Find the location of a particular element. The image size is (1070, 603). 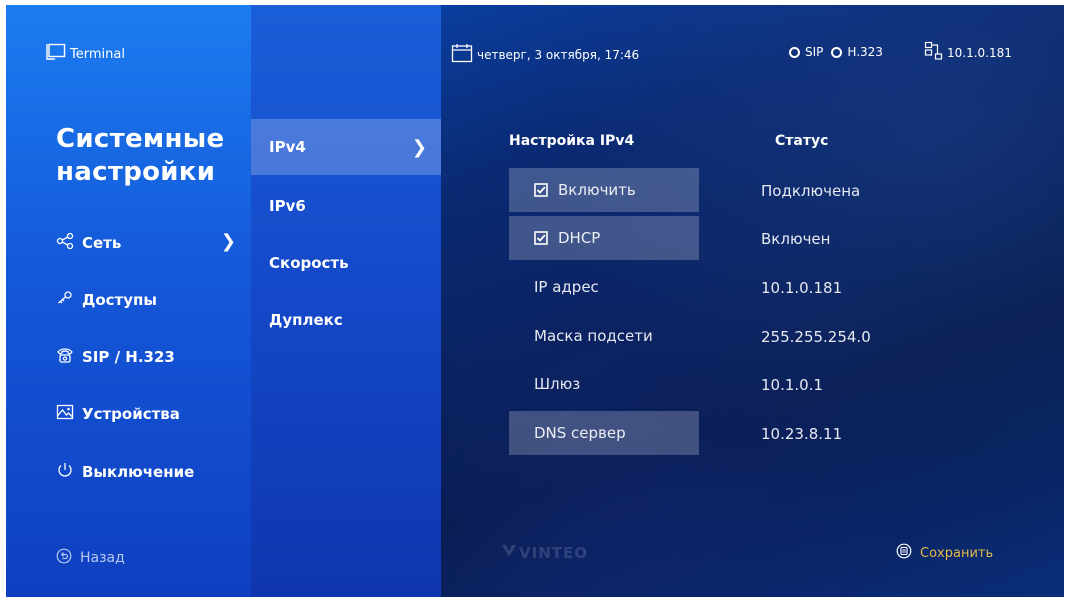

ip-address-value: 10.1.0.181 is located at coordinates (802, 288).